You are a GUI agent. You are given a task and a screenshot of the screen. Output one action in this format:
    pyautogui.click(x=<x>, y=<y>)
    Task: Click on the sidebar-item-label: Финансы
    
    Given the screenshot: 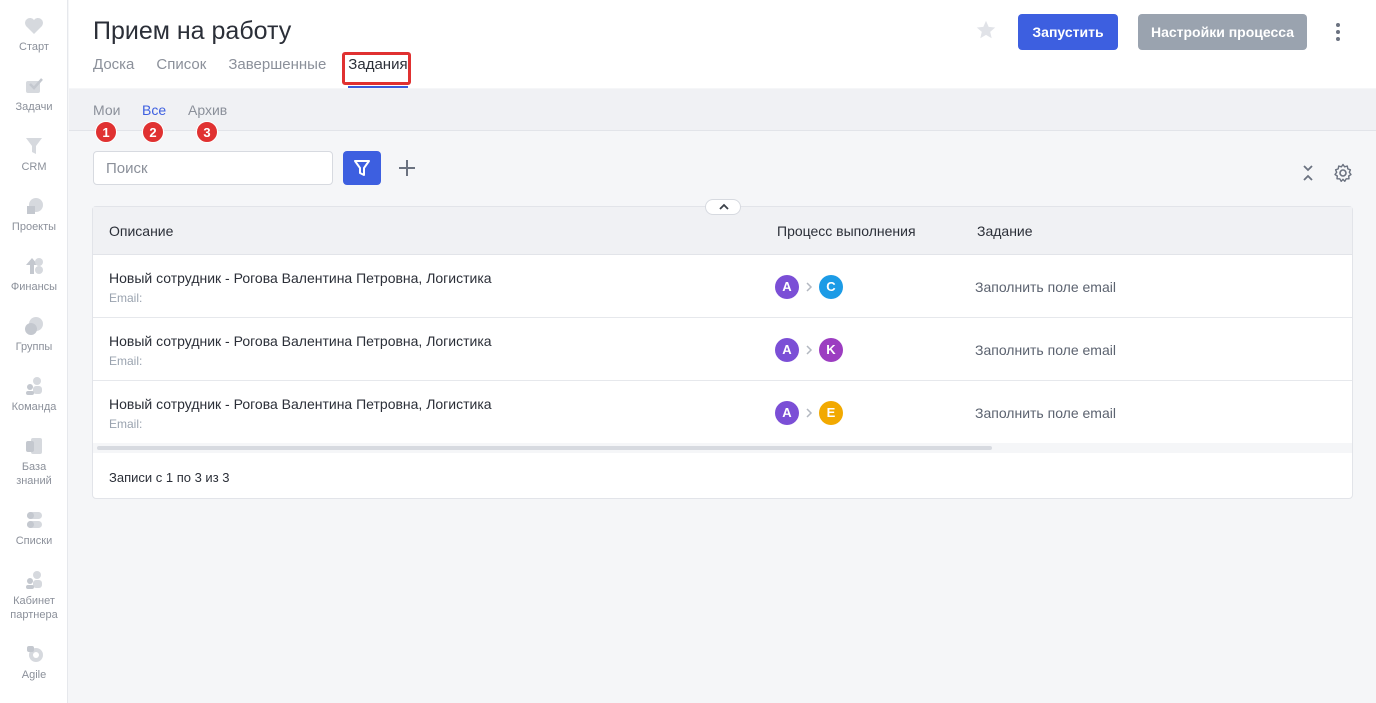 What is the action you would take?
    pyautogui.click(x=34, y=287)
    